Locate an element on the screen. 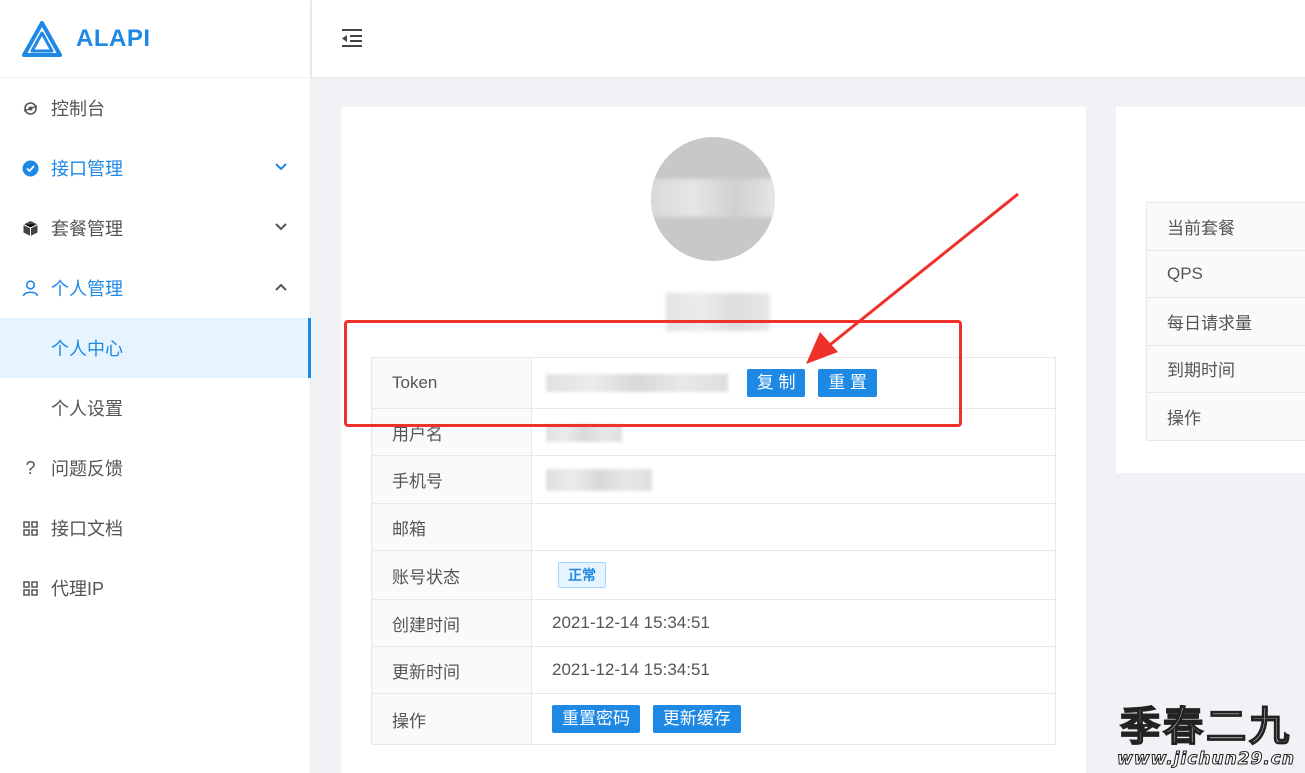 The image size is (1305, 773). table-row-email: 邮箱 is located at coordinates (713, 527).